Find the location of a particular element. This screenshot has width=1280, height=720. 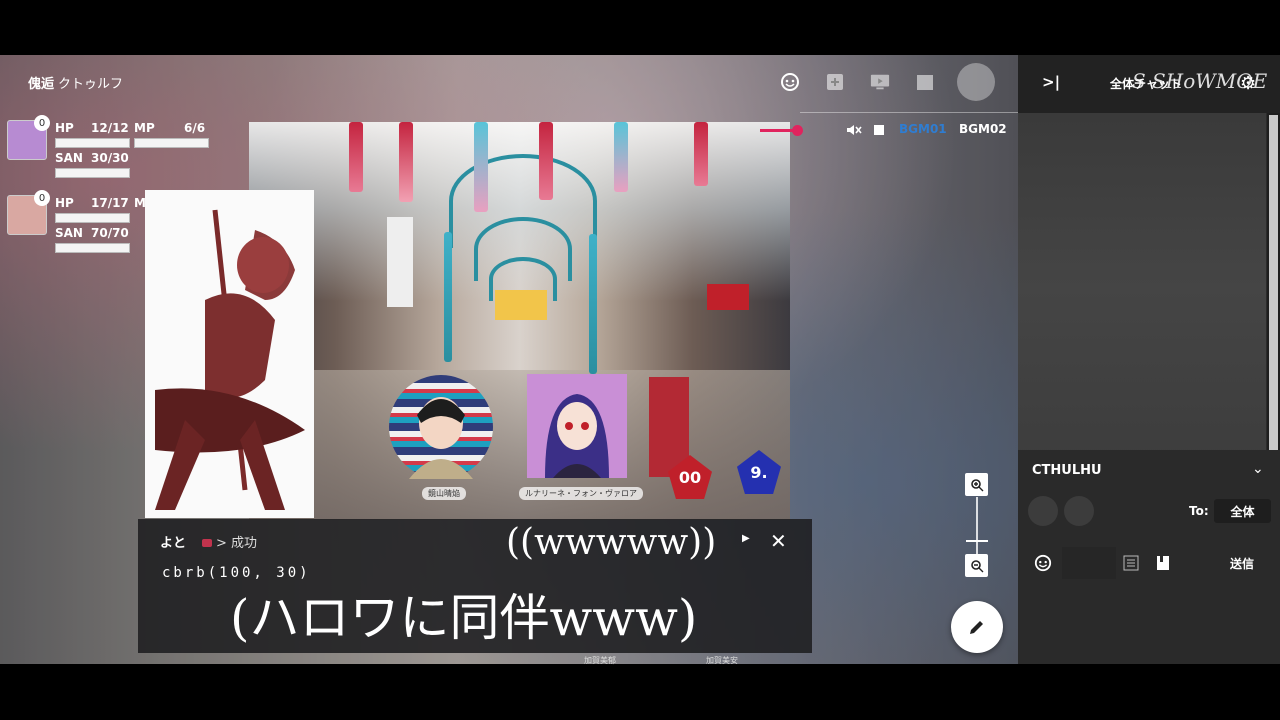

screen-icon is located at coordinates (880, 82).